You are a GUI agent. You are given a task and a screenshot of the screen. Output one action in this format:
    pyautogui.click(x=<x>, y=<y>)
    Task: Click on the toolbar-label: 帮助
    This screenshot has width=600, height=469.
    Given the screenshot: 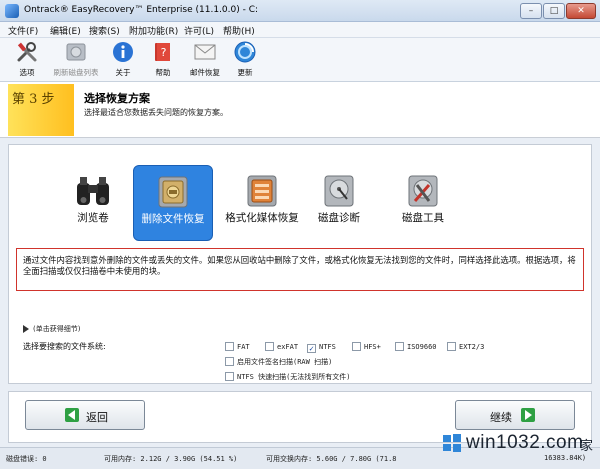 What is the action you would take?
    pyautogui.click(x=163, y=72)
    